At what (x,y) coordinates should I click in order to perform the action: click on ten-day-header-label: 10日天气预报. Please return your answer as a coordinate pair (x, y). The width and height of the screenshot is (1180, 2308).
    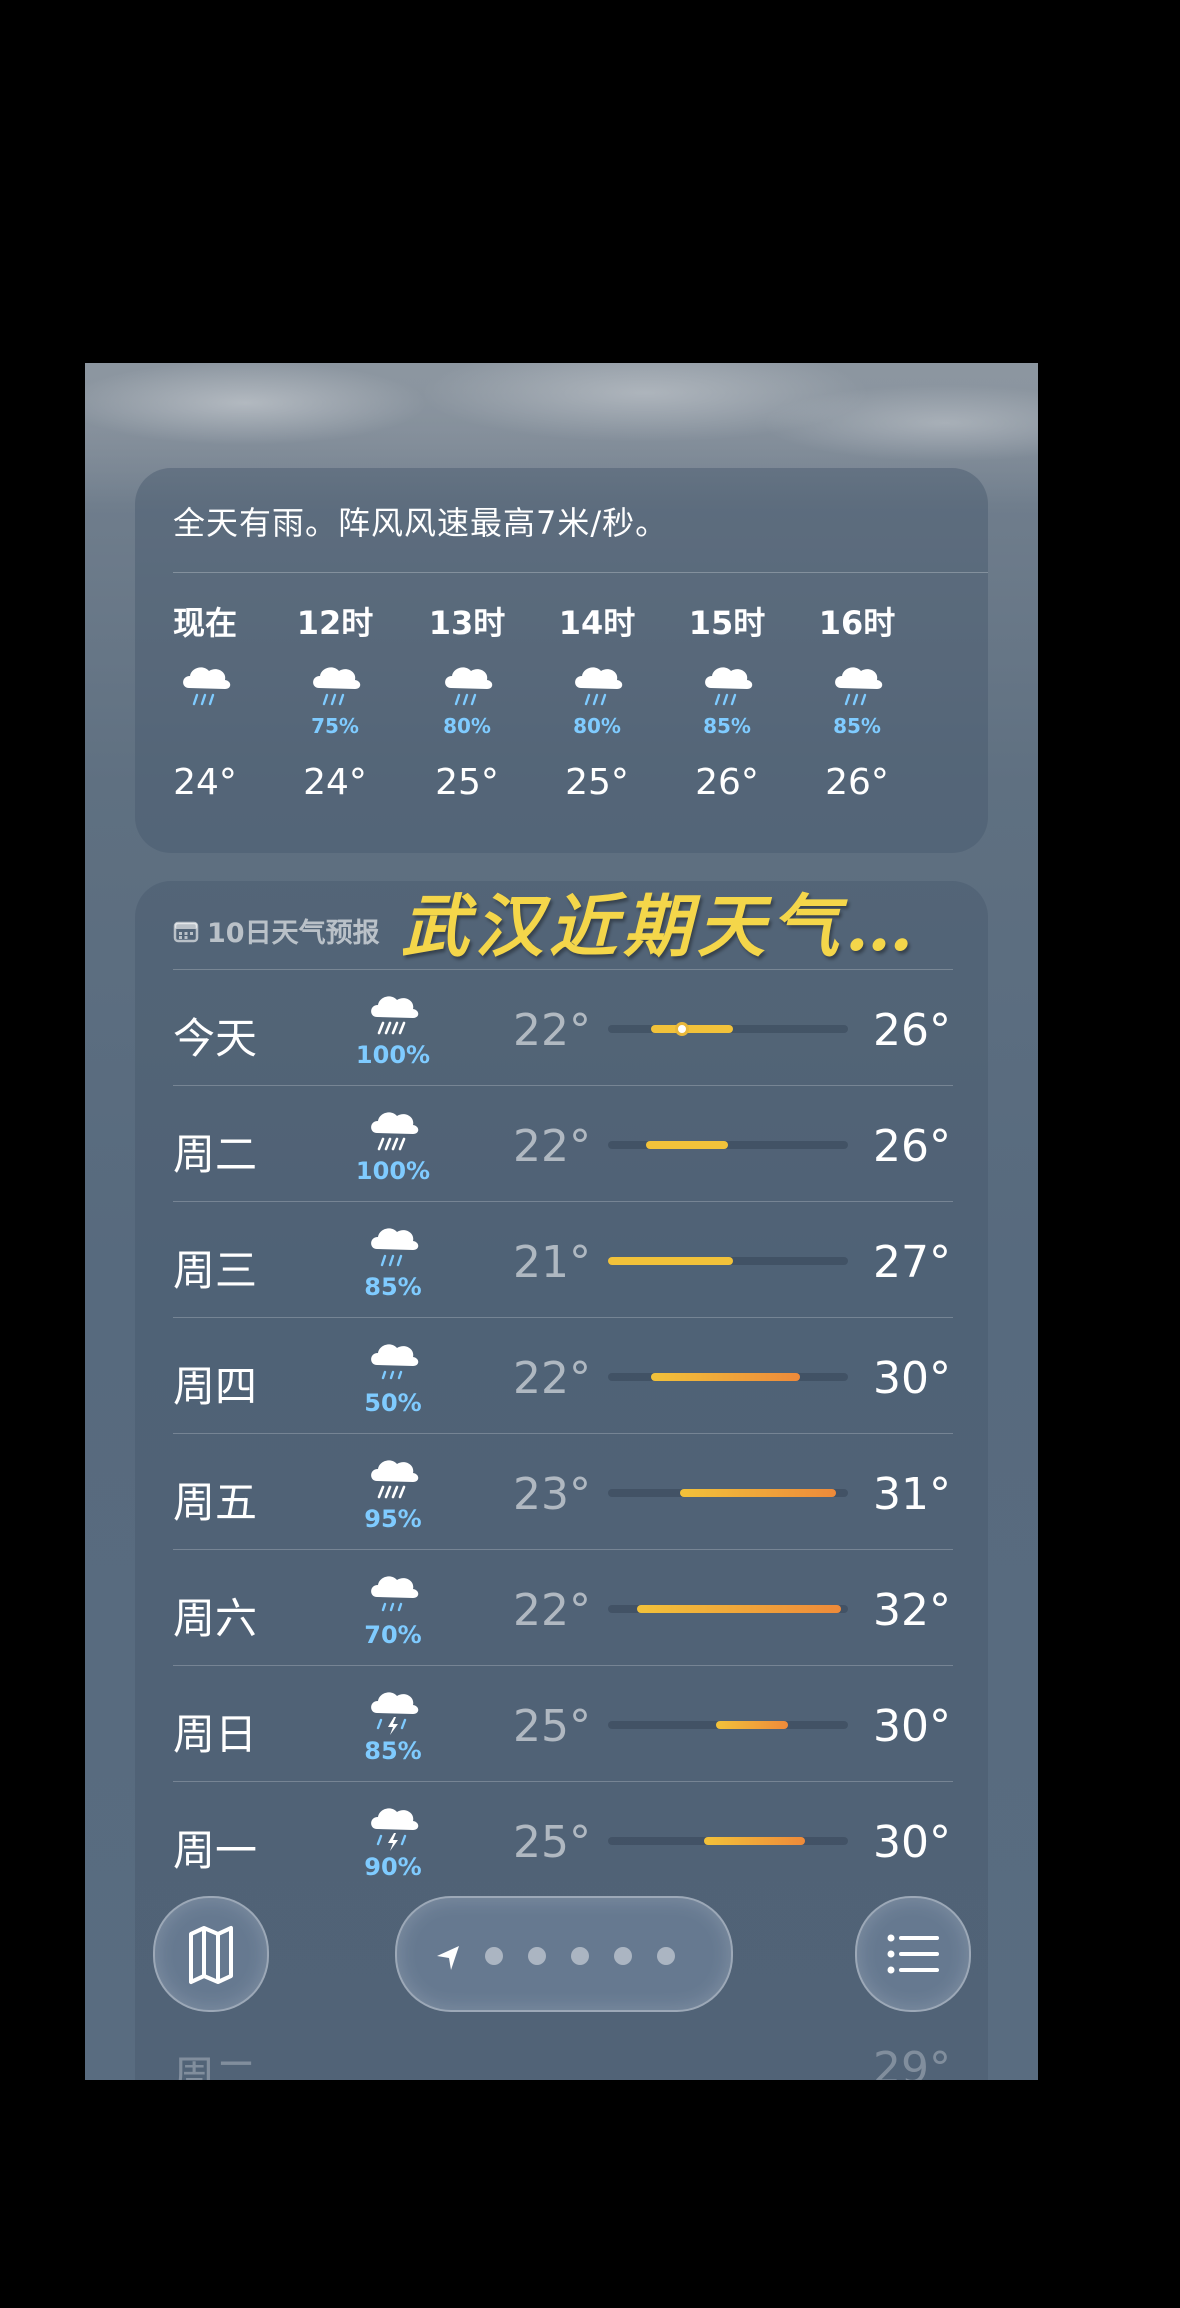
    Looking at the image, I should click on (293, 933).